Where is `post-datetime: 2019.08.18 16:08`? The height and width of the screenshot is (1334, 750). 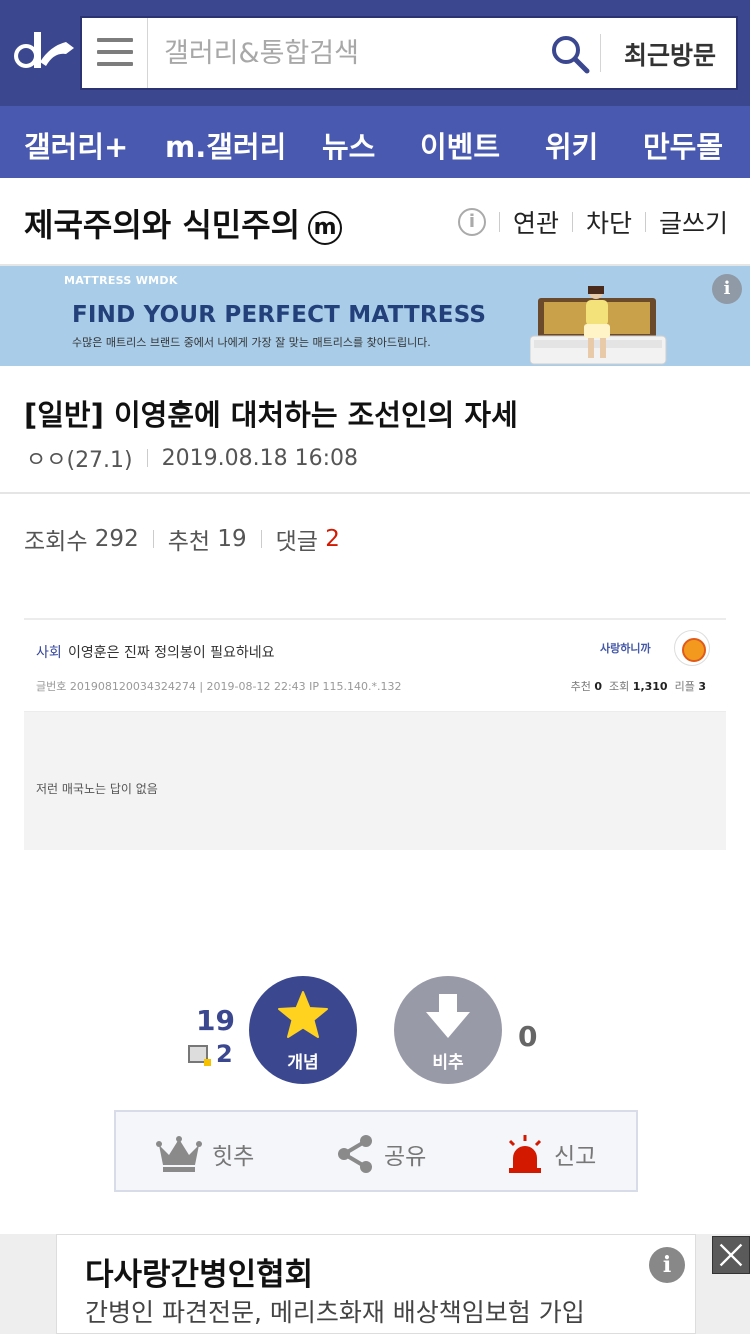
post-datetime: 2019.08.18 16:08 is located at coordinates (259, 458).